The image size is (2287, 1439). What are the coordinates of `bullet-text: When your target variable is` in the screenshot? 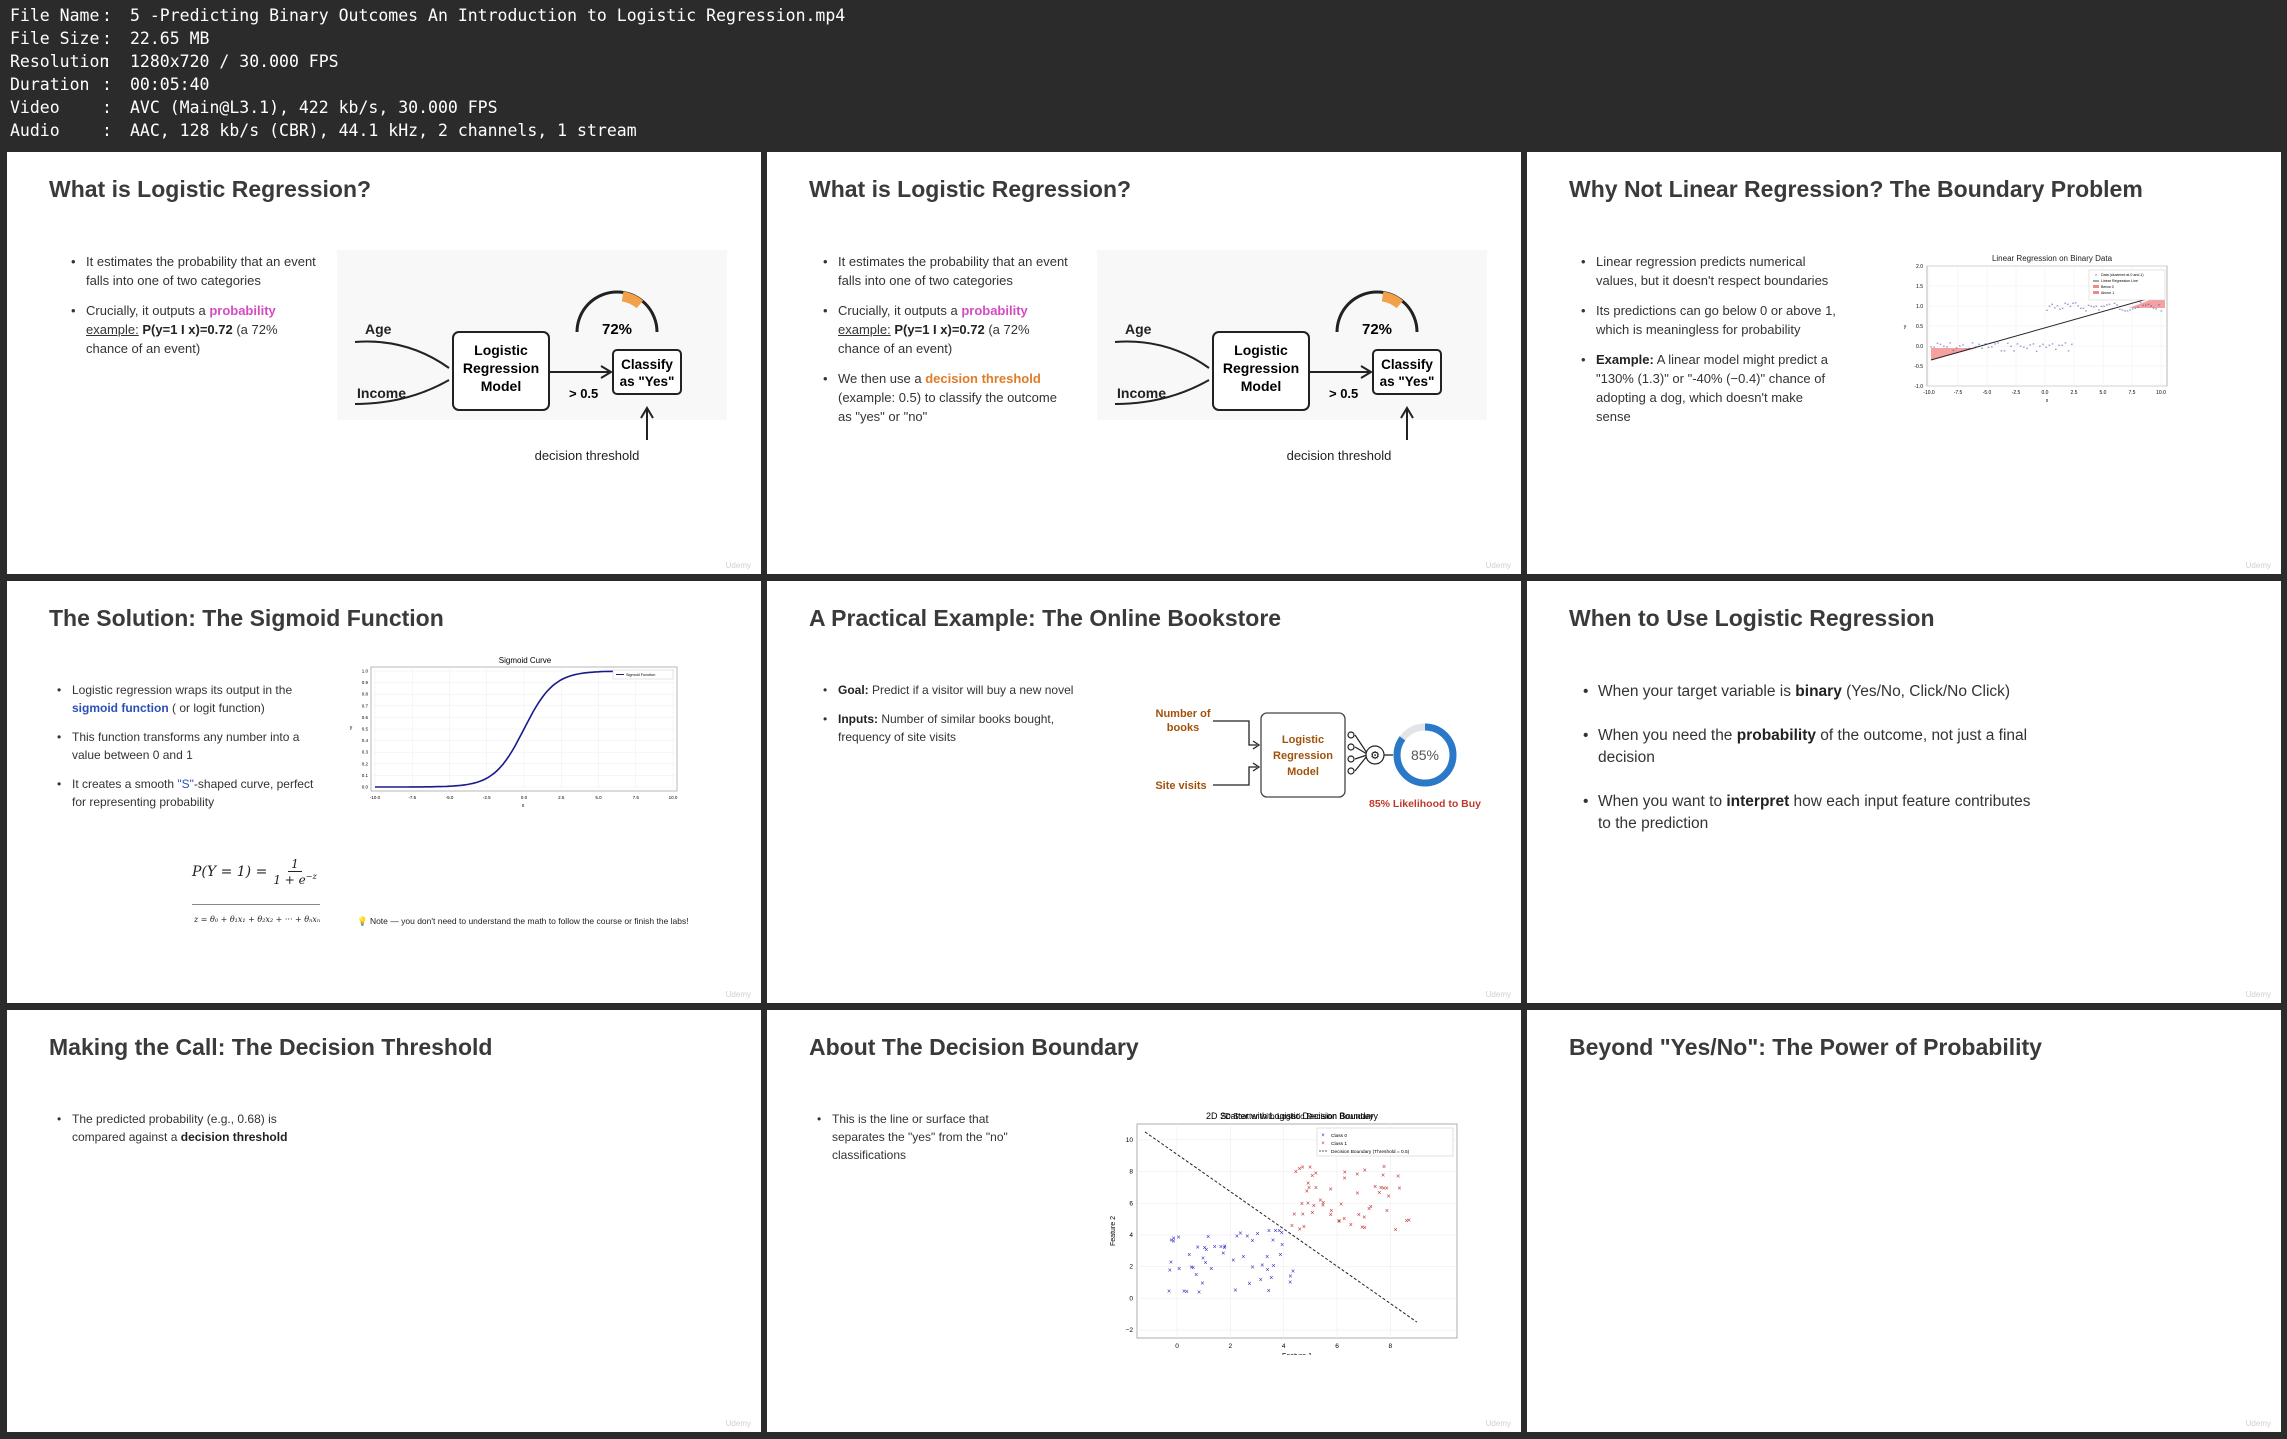 It's located at (1697, 691).